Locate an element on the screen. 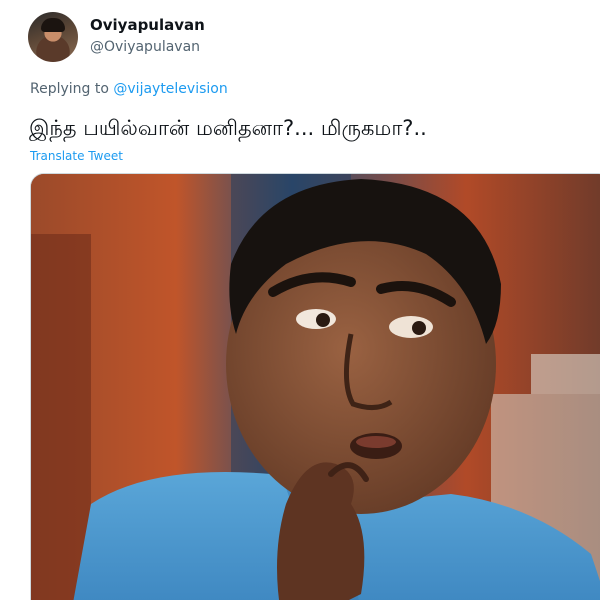 The width and height of the screenshot is (600, 600). avatar is located at coordinates (53, 37).